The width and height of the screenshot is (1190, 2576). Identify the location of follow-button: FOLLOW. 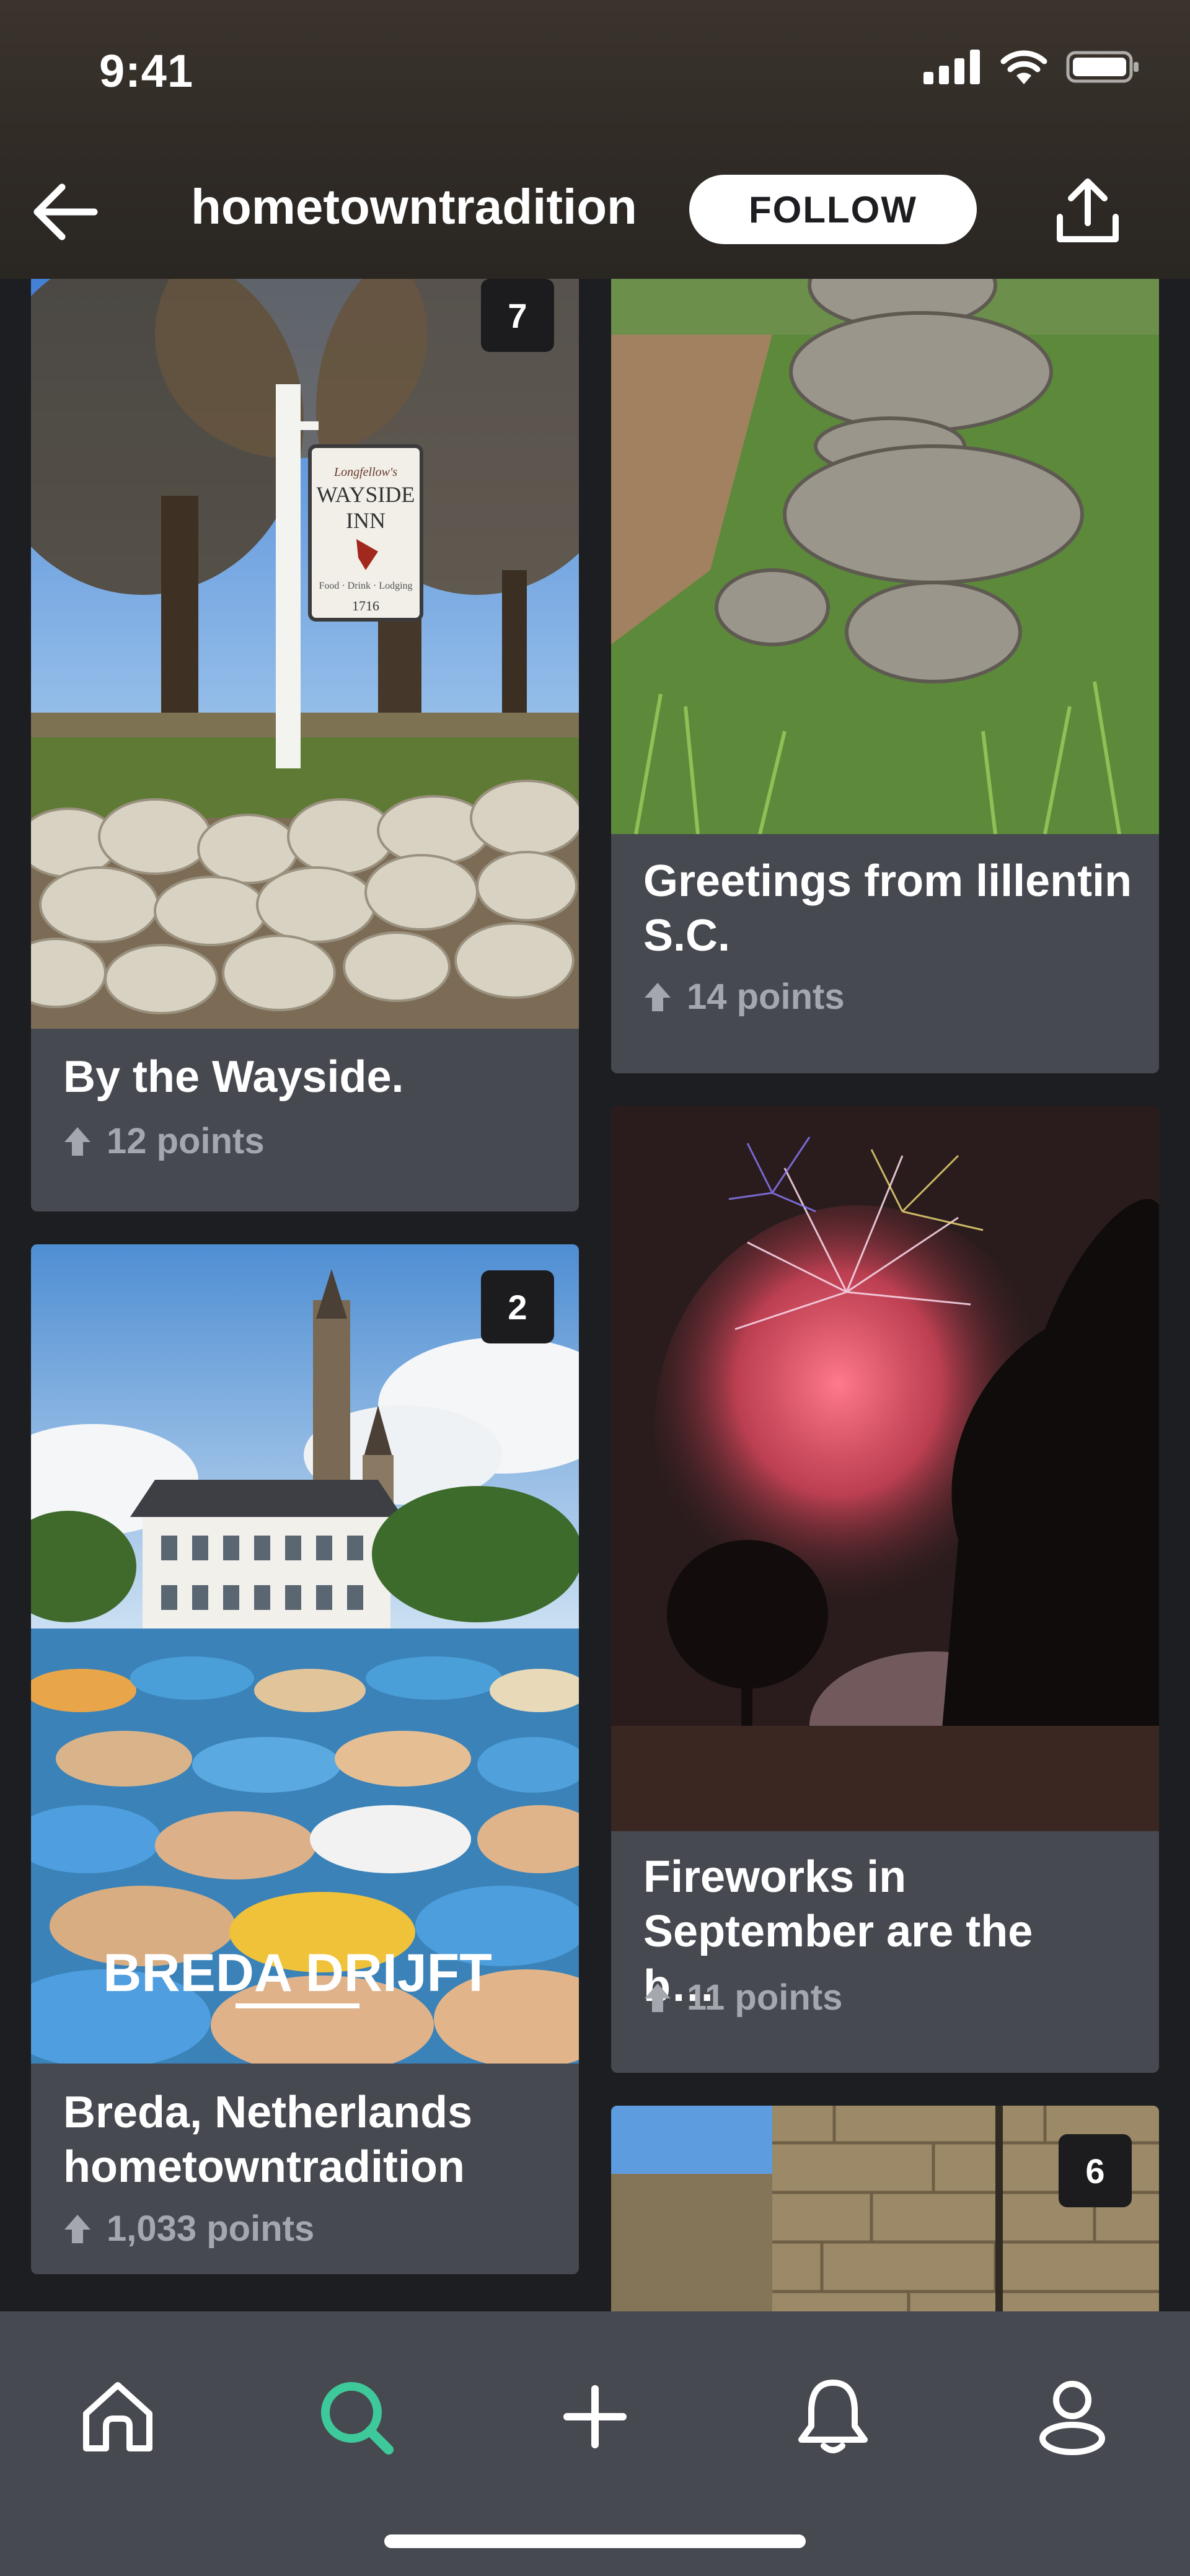
(833, 210).